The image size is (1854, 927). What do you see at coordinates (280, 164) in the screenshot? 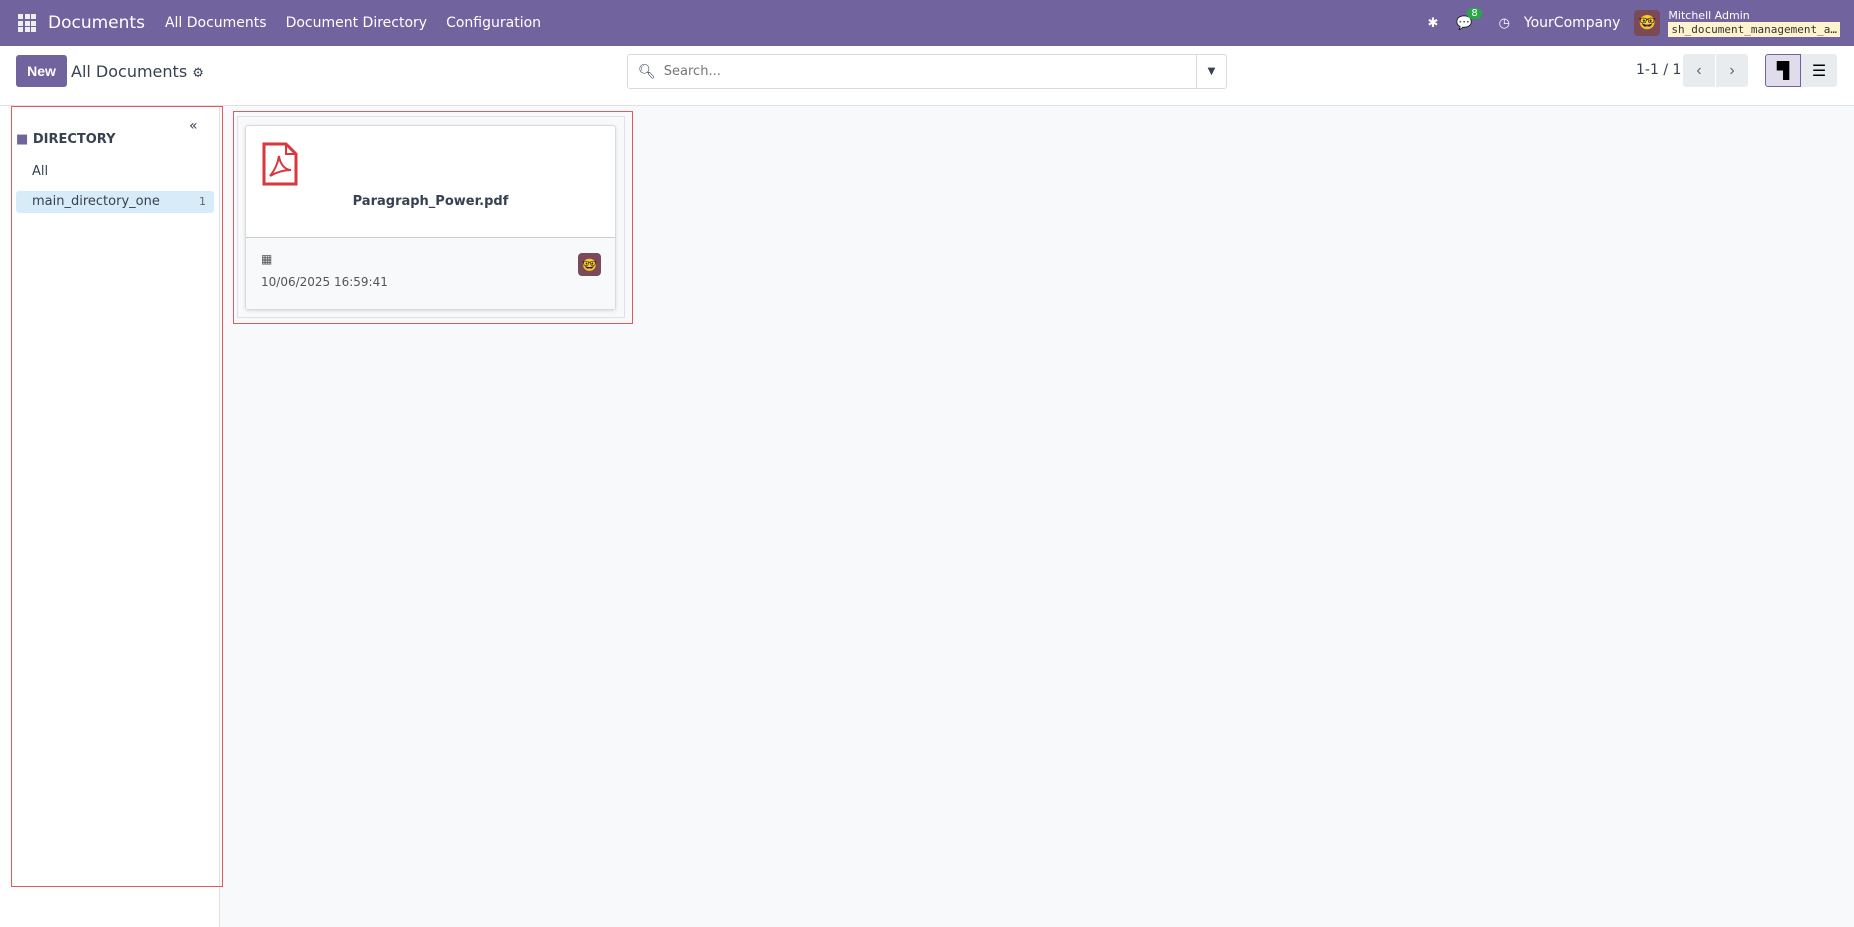
I see `pdf-file-icon` at bounding box center [280, 164].